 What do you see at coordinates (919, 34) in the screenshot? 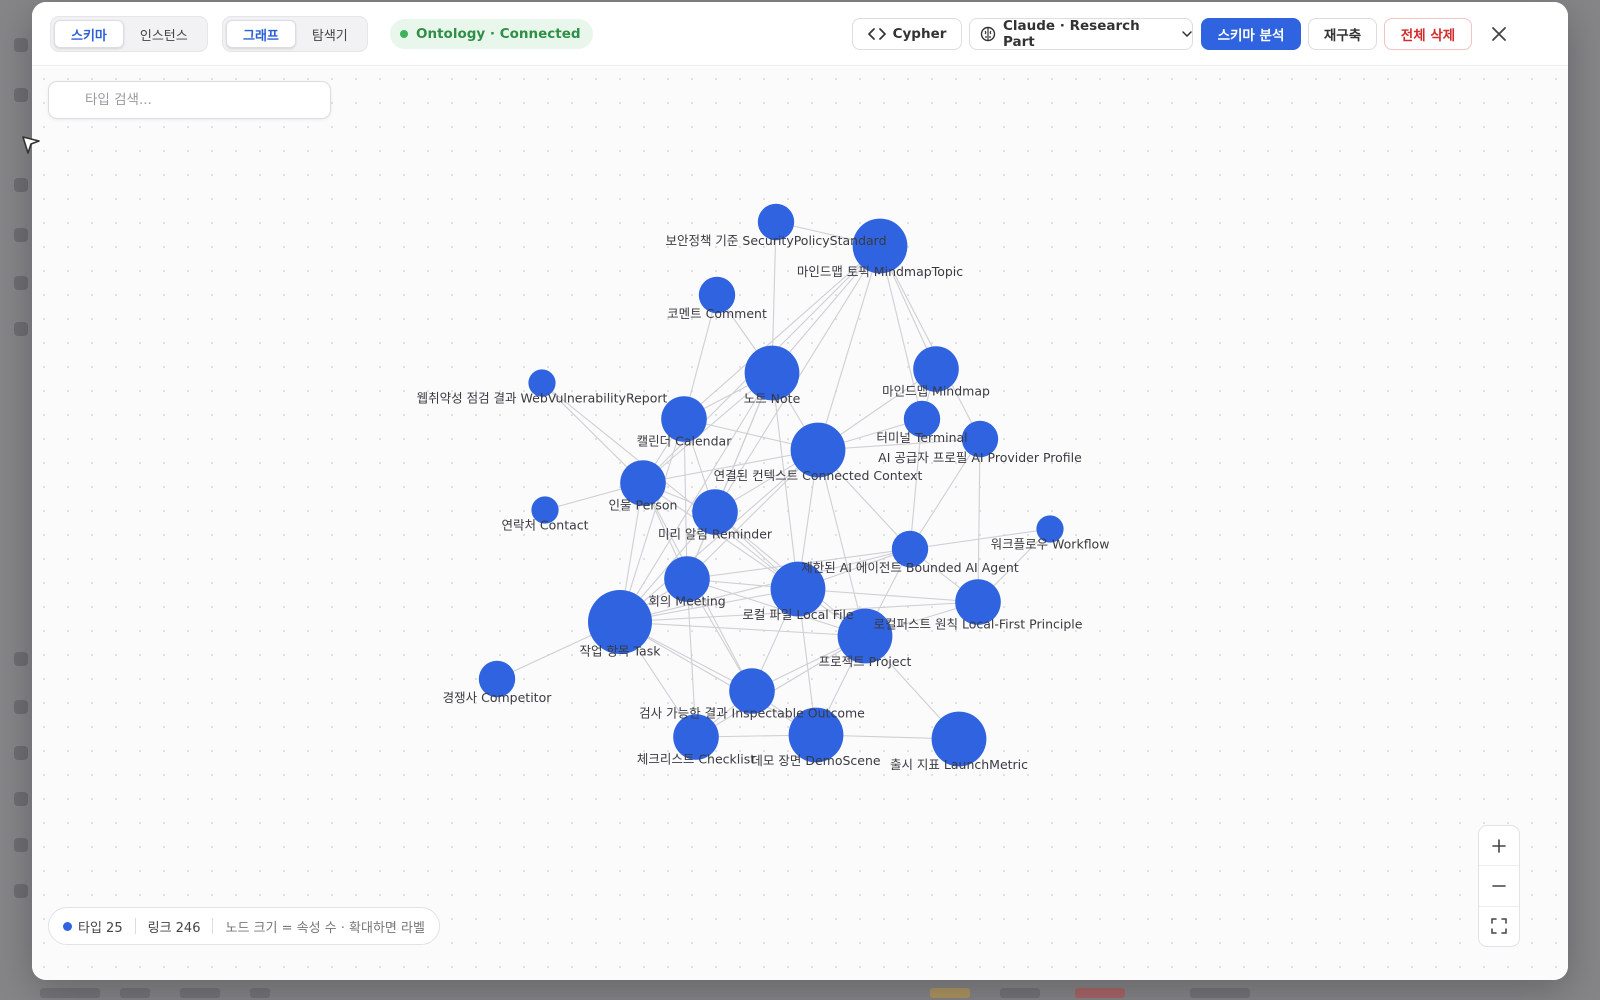
I see `cypher-button-label: Cypher` at bounding box center [919, 34].